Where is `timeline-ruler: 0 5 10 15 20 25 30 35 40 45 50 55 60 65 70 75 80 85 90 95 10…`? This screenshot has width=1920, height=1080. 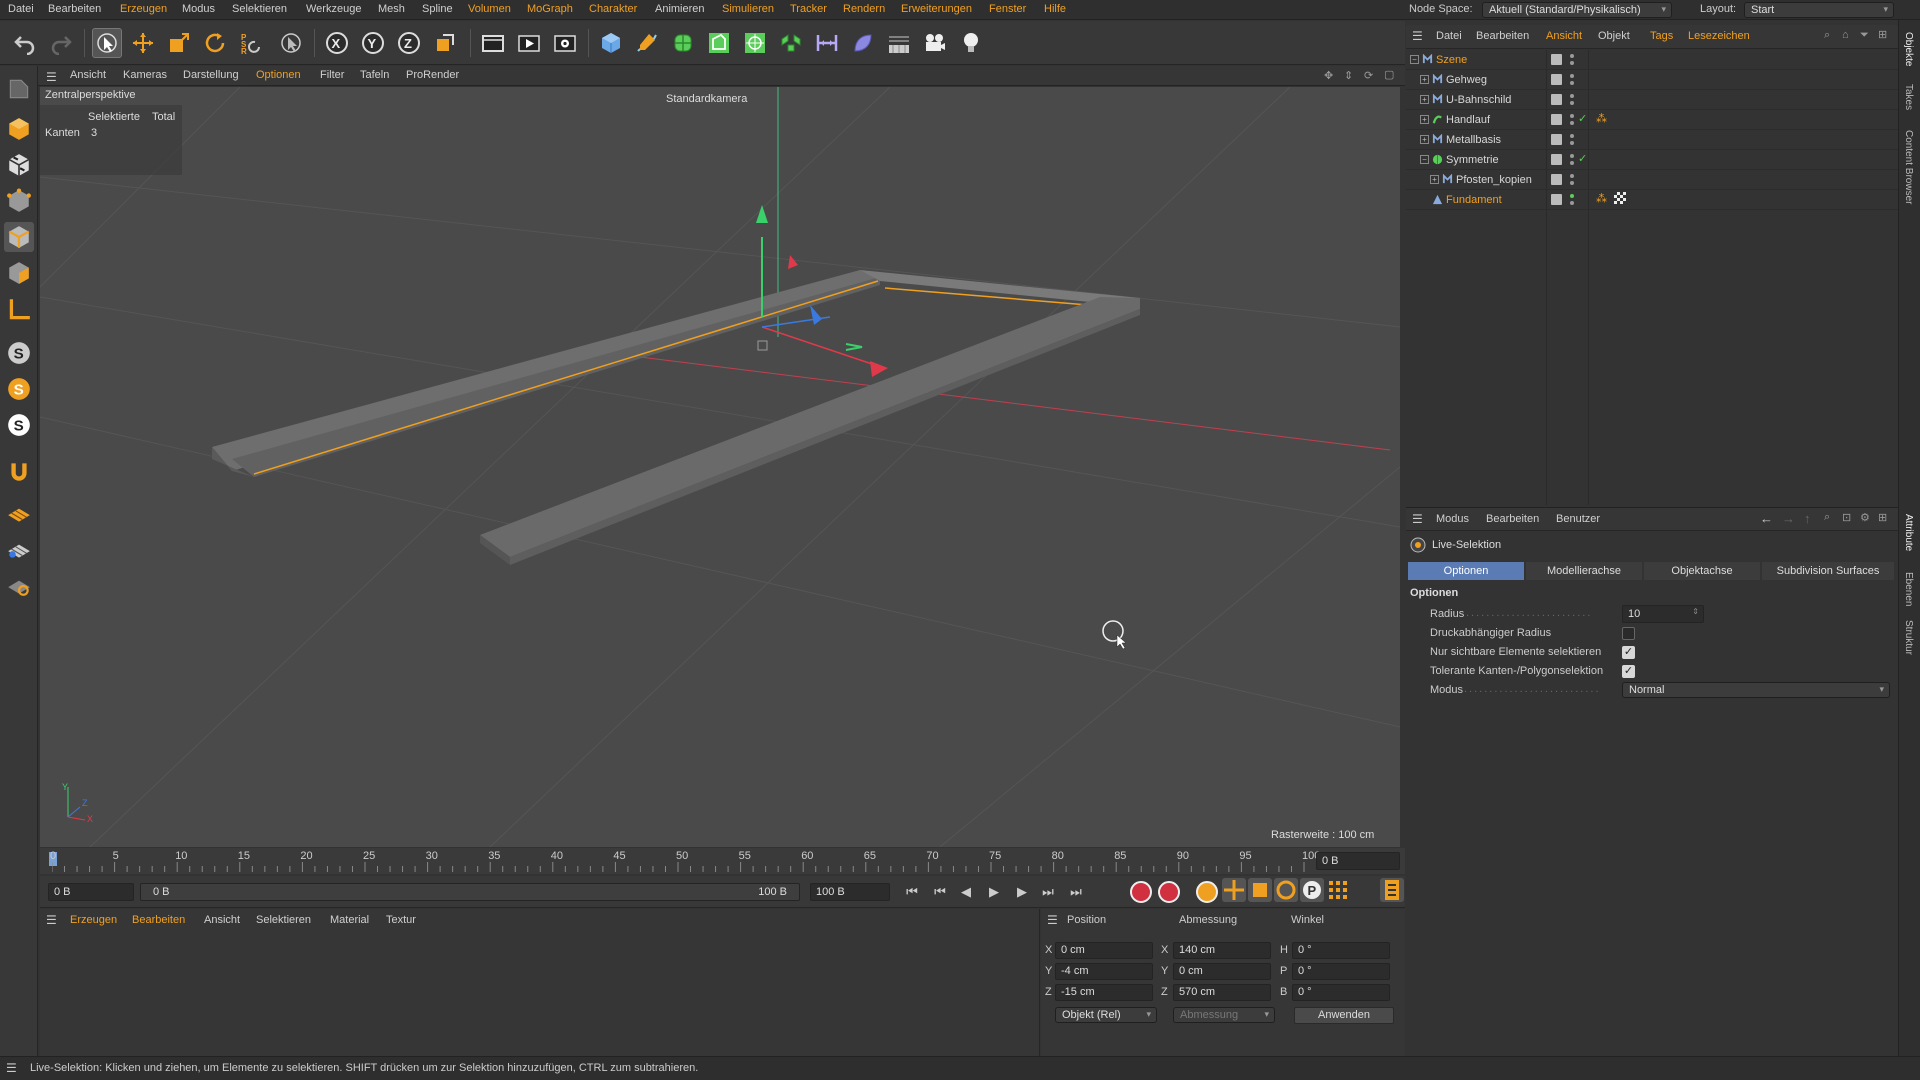
timeline-ruler: 0 5 10 15 20 25 30 35 40 45 50 55 60 65 70 75 80 85 90 95 10… is located at coordinates (722, 861).